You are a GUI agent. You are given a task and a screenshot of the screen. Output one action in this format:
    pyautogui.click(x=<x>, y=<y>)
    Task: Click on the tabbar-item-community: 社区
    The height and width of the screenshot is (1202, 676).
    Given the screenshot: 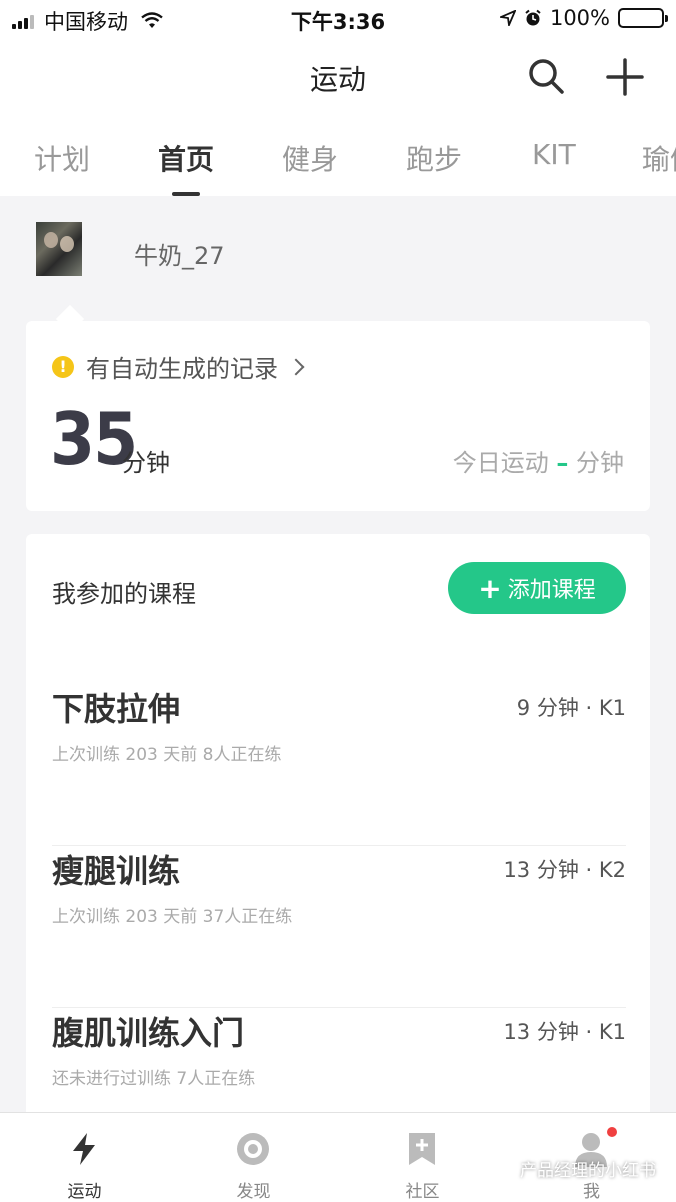 What is the action you would take?
    pyautogui.click(x=422, y=1157)
    